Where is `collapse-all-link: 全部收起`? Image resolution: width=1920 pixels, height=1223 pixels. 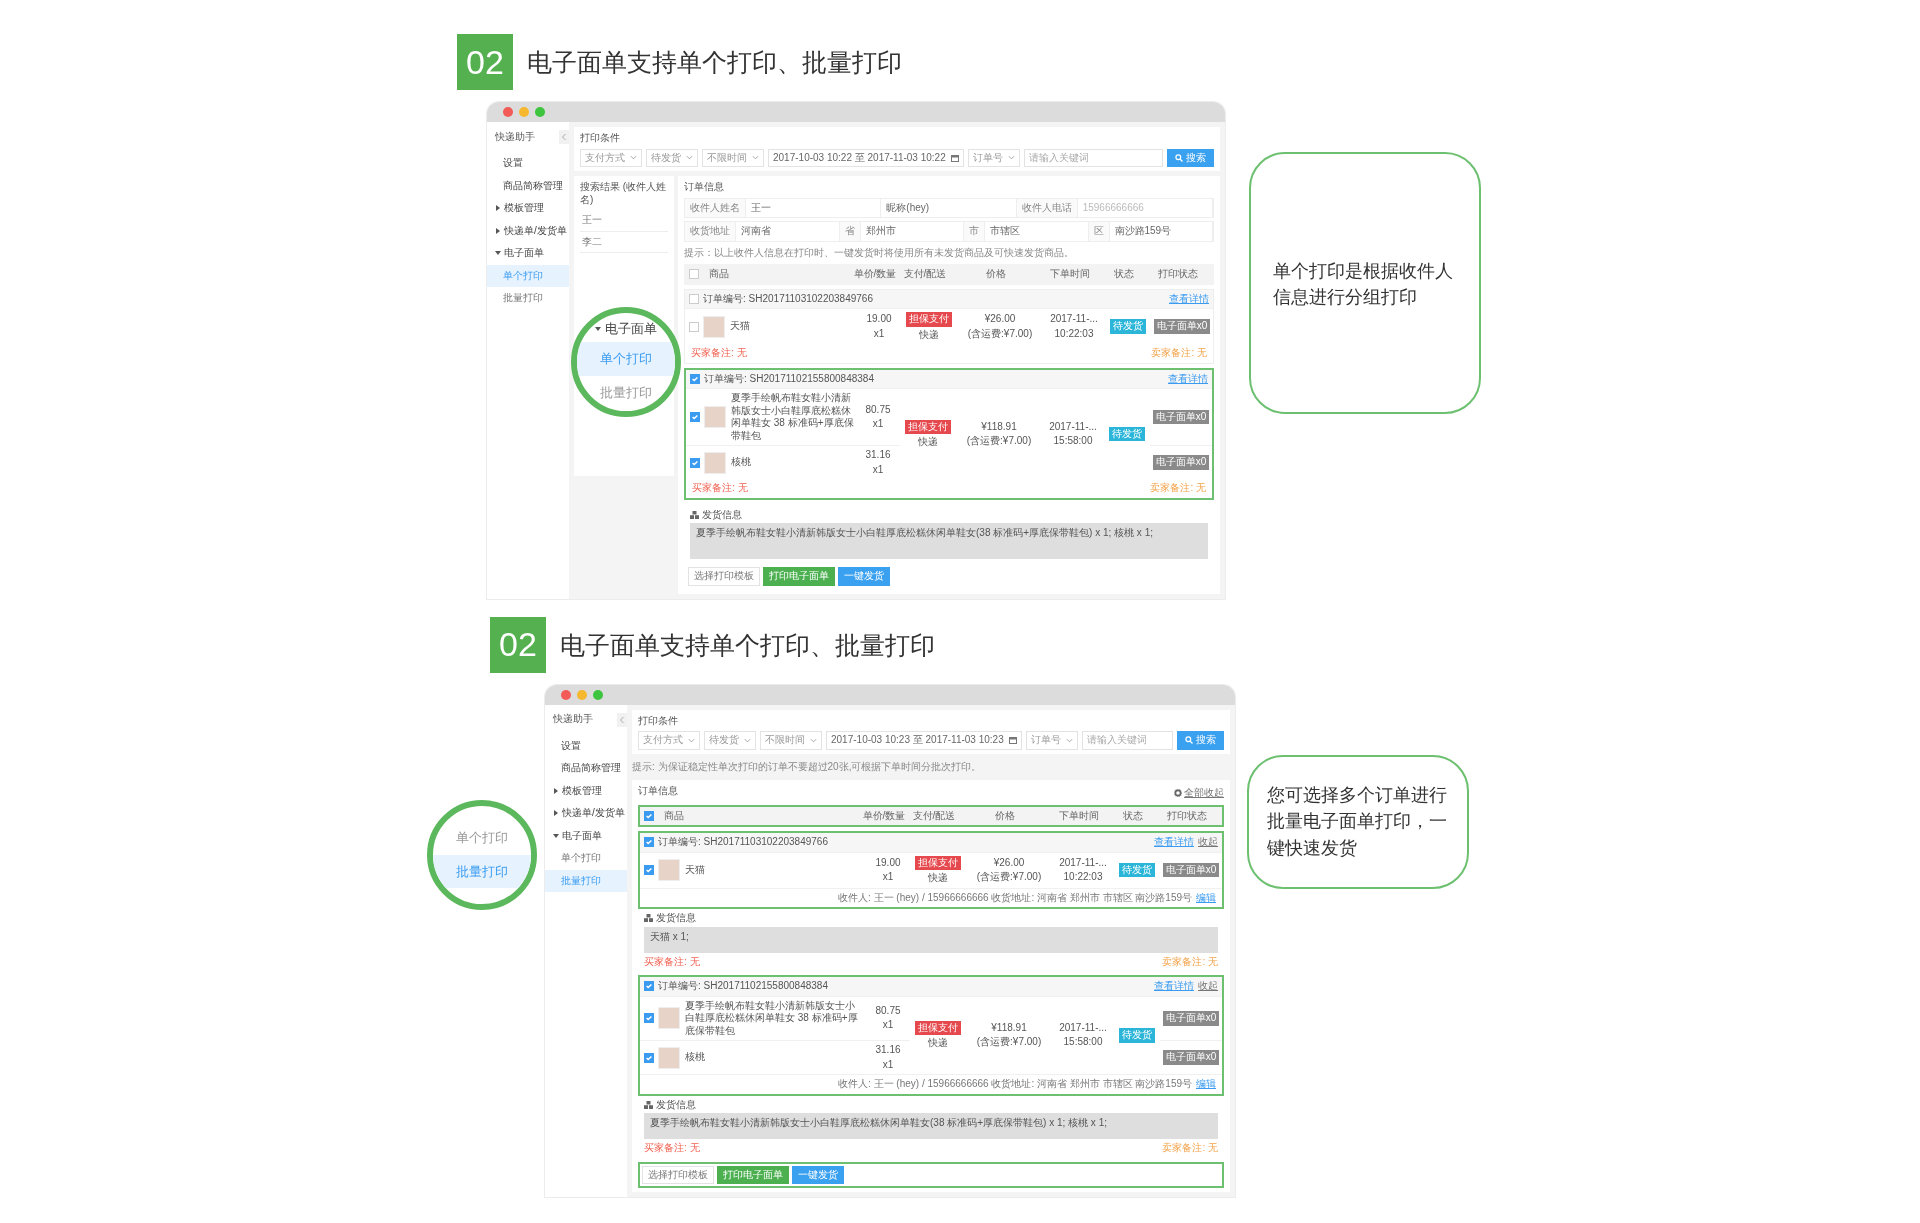 collapse-all-link: 全部收起 is located at coordinates (1199, 792).